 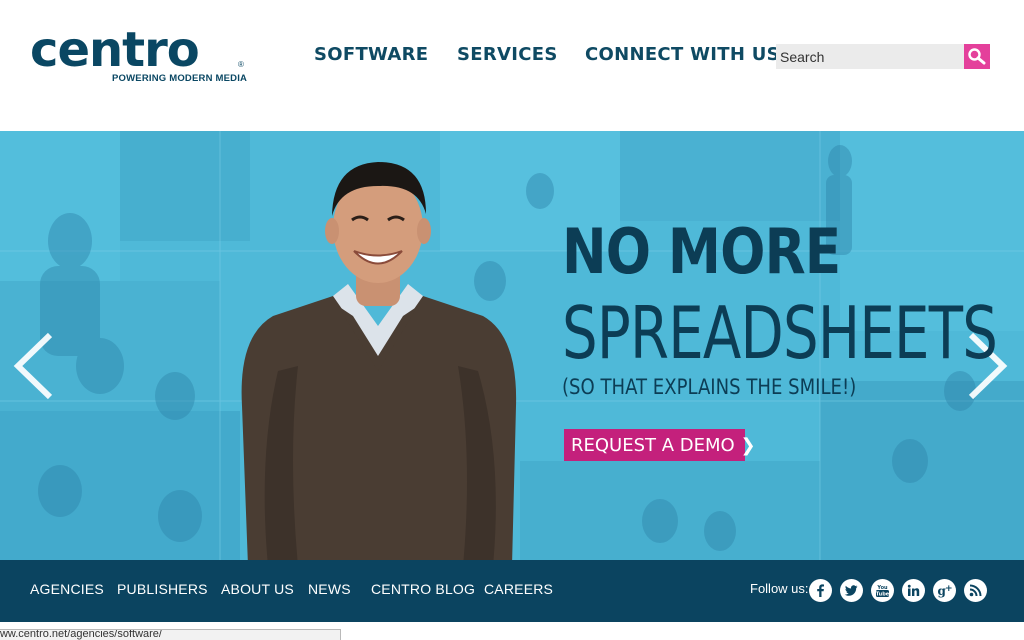 What do you see at coordinates (883, 595) in the screenshot?
I see `svg-text: Tube` at bounding box center [883, 595].